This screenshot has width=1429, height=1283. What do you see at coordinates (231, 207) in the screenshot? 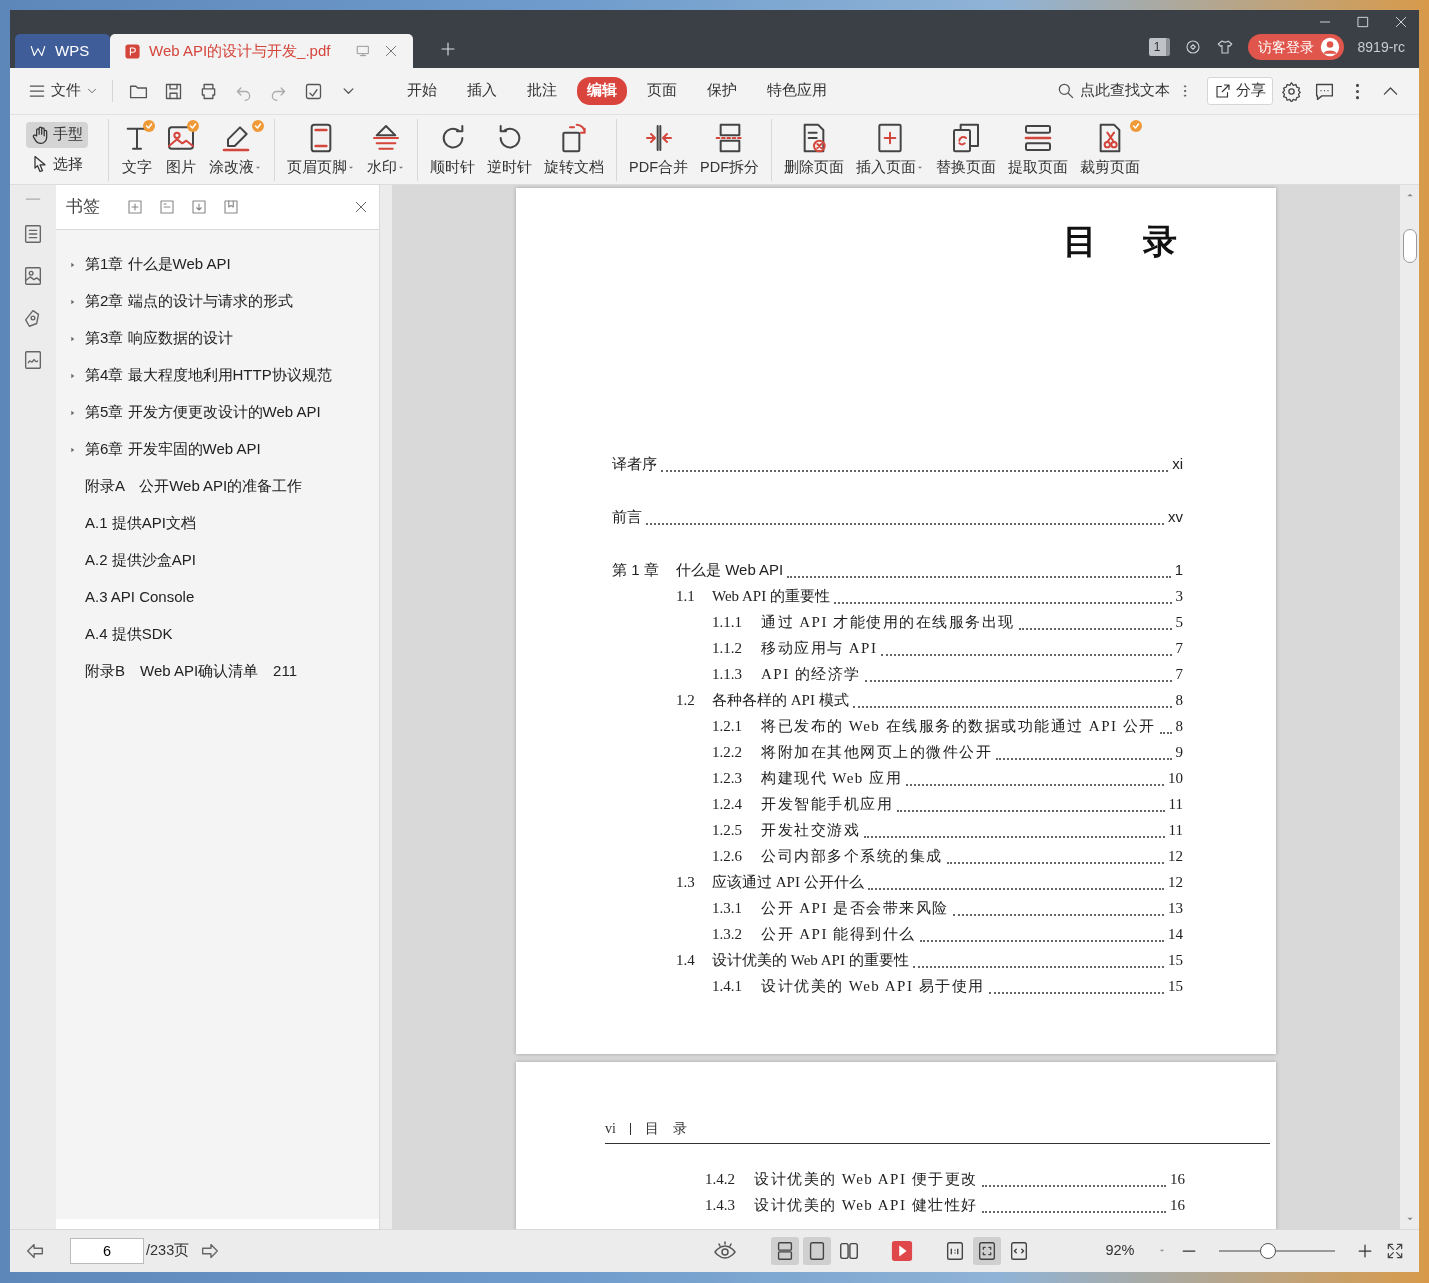
I see `bookmark-icon` at bounding box center [231, 207].